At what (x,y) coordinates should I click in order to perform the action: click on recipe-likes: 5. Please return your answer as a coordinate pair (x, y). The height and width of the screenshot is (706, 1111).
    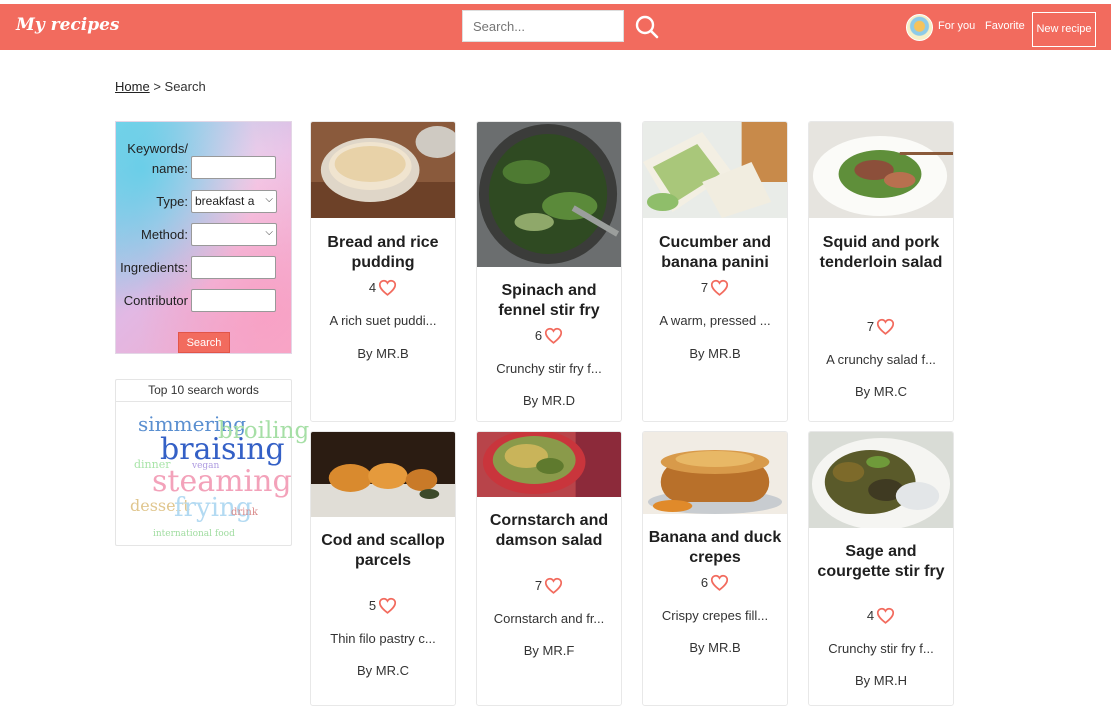
    Looking at the image, I should click on (383, 605).